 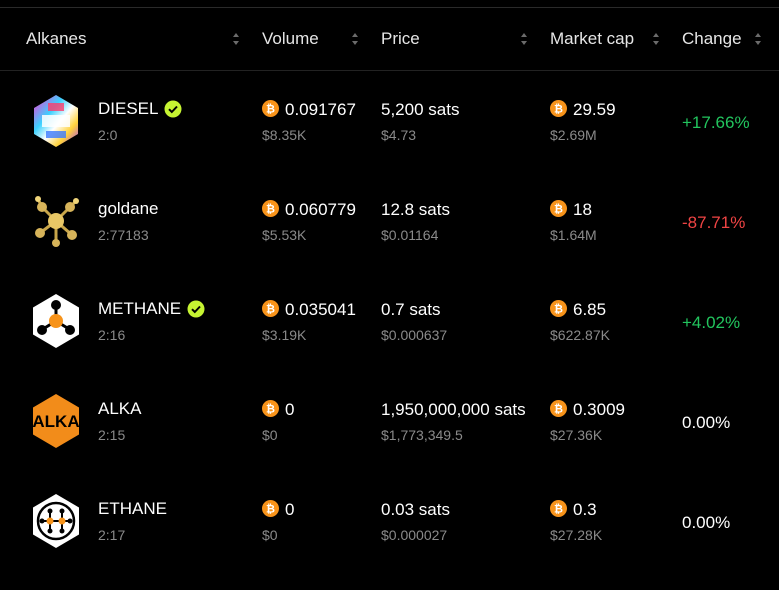 I want to click on asset-name-label: DIESEL, so click(x=128, y=108).